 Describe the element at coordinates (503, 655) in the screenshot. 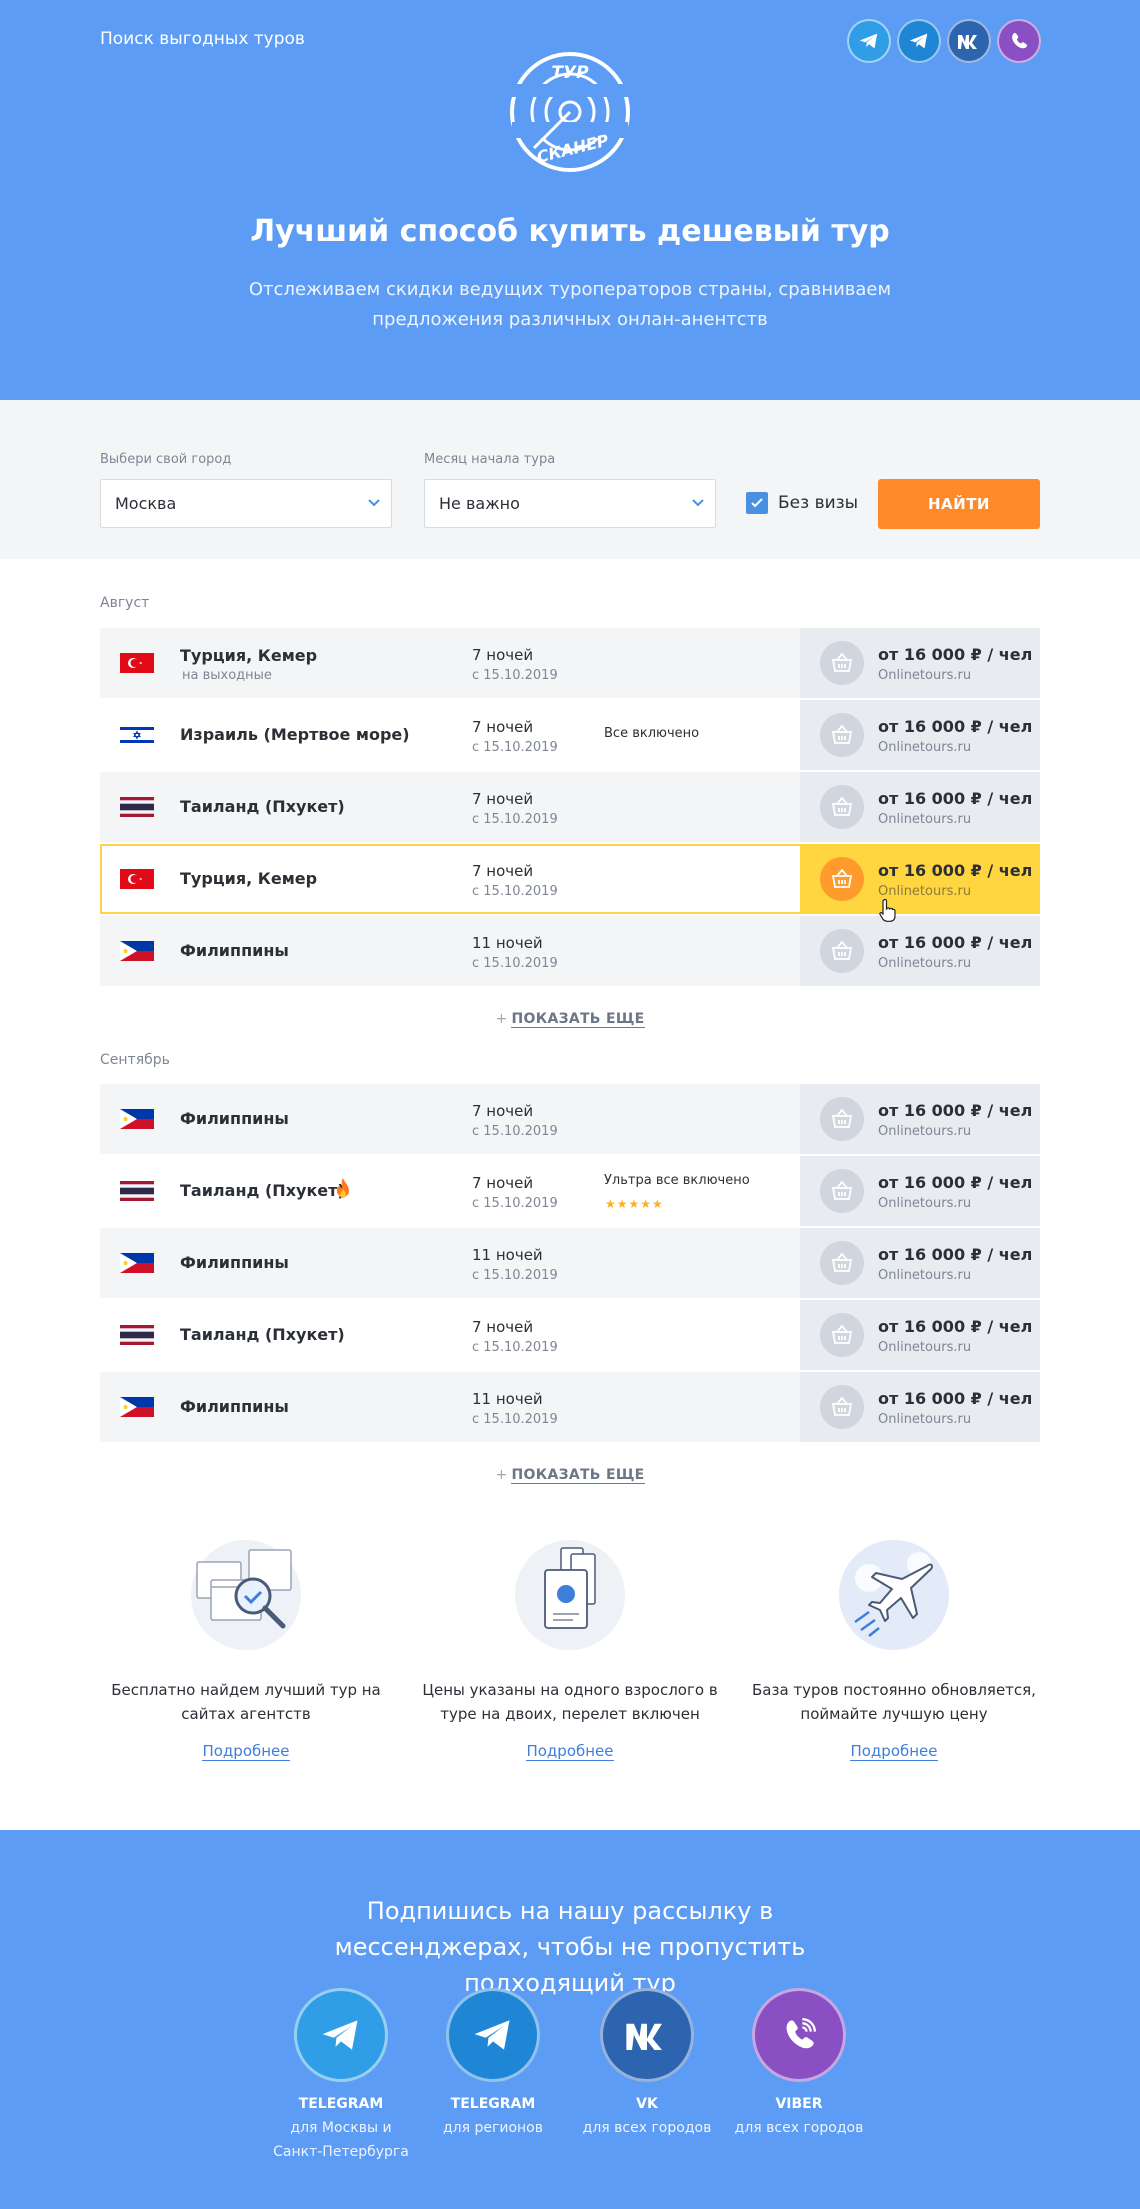

I see `tour-nights: 7 ночей` at that location.